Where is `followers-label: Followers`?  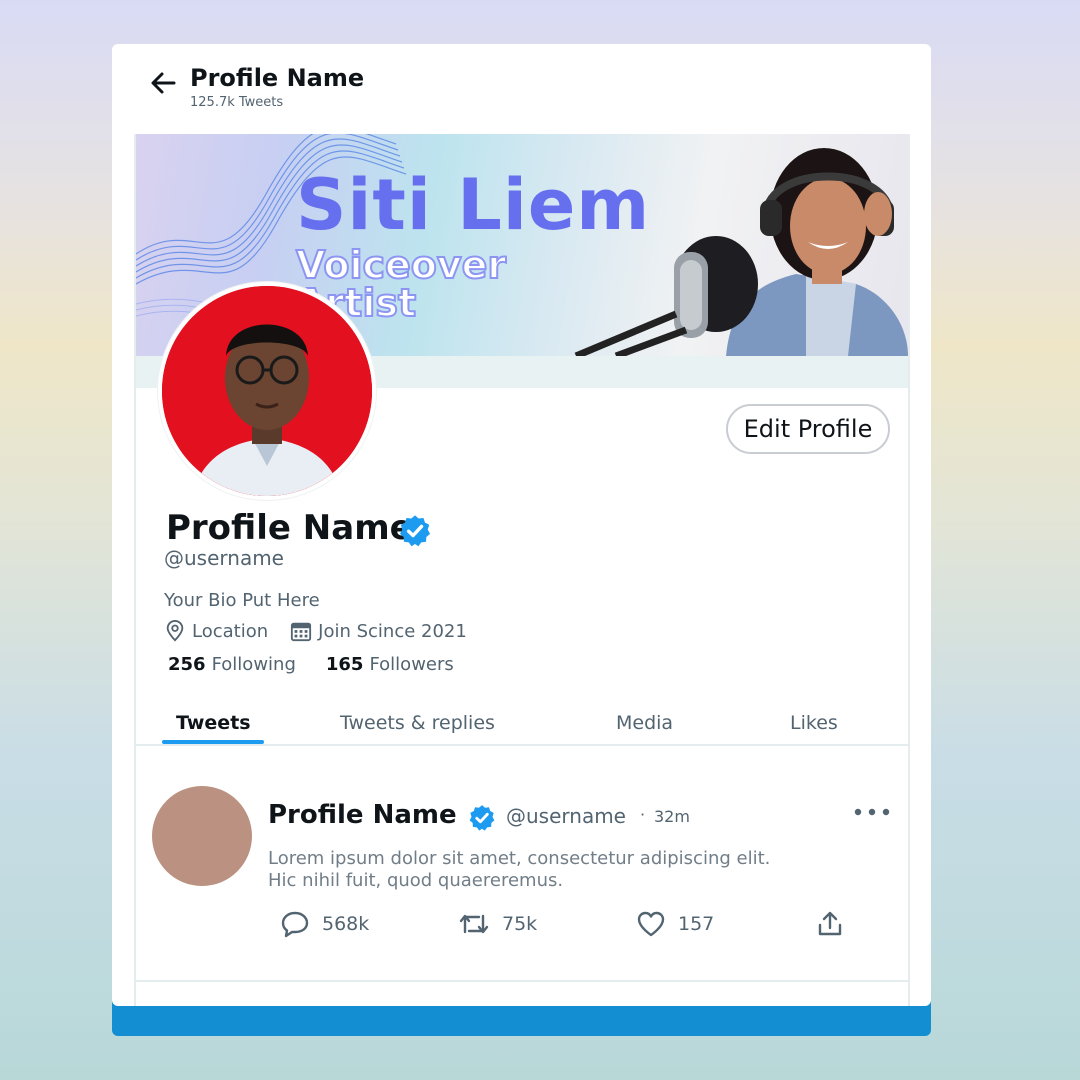 followers-label: Followers is located at coordinates (411, 664).